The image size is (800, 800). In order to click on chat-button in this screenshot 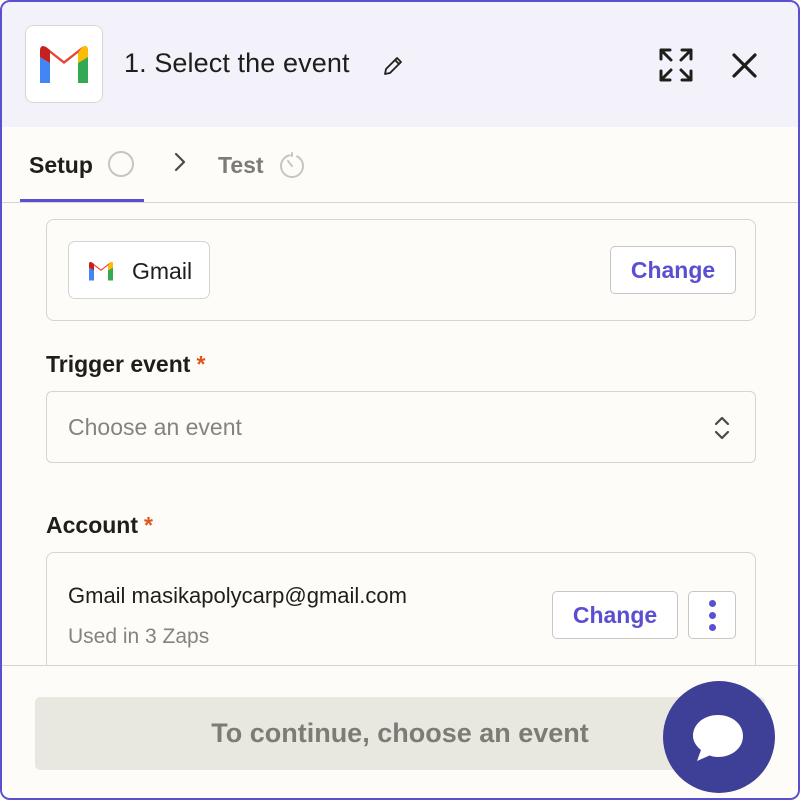, I will do `click(719, 737)`.